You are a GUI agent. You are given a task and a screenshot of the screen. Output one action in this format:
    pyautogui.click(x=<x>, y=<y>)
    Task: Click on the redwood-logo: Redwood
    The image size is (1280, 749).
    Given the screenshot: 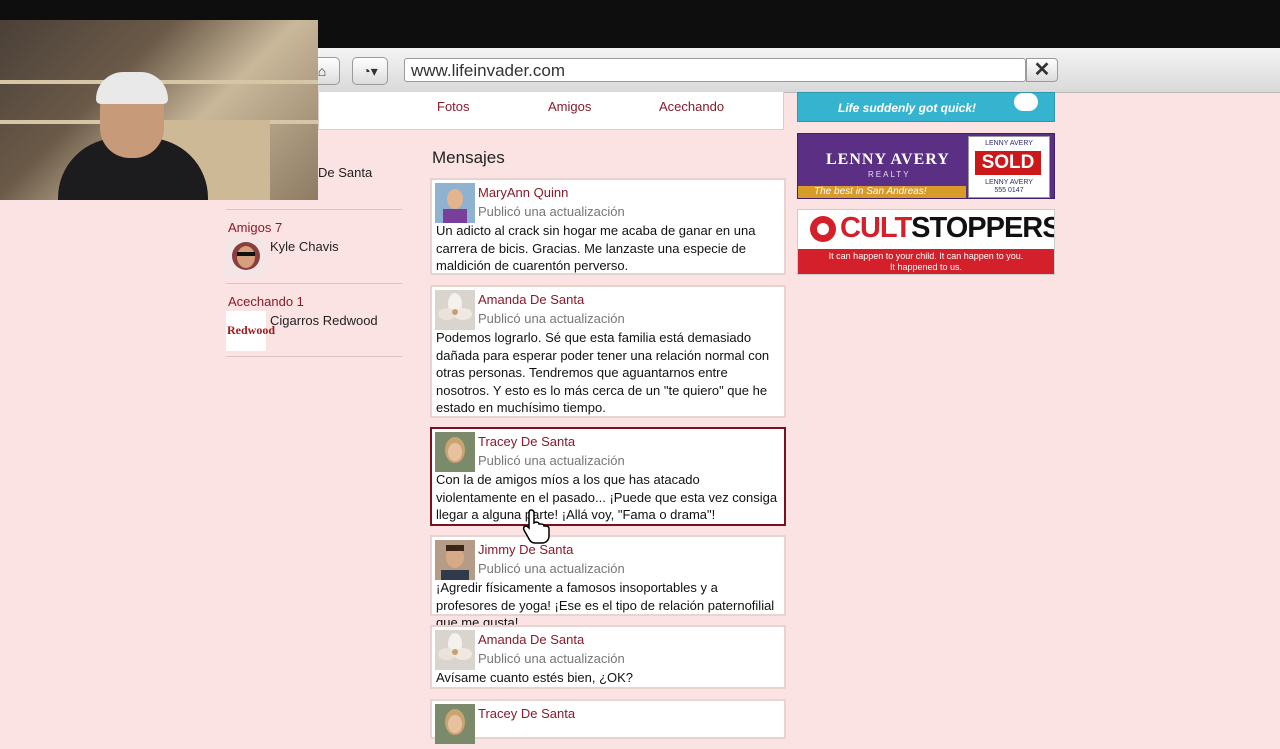 What is the action you would take?
    pyautogui.click(x=250, y=331)
    